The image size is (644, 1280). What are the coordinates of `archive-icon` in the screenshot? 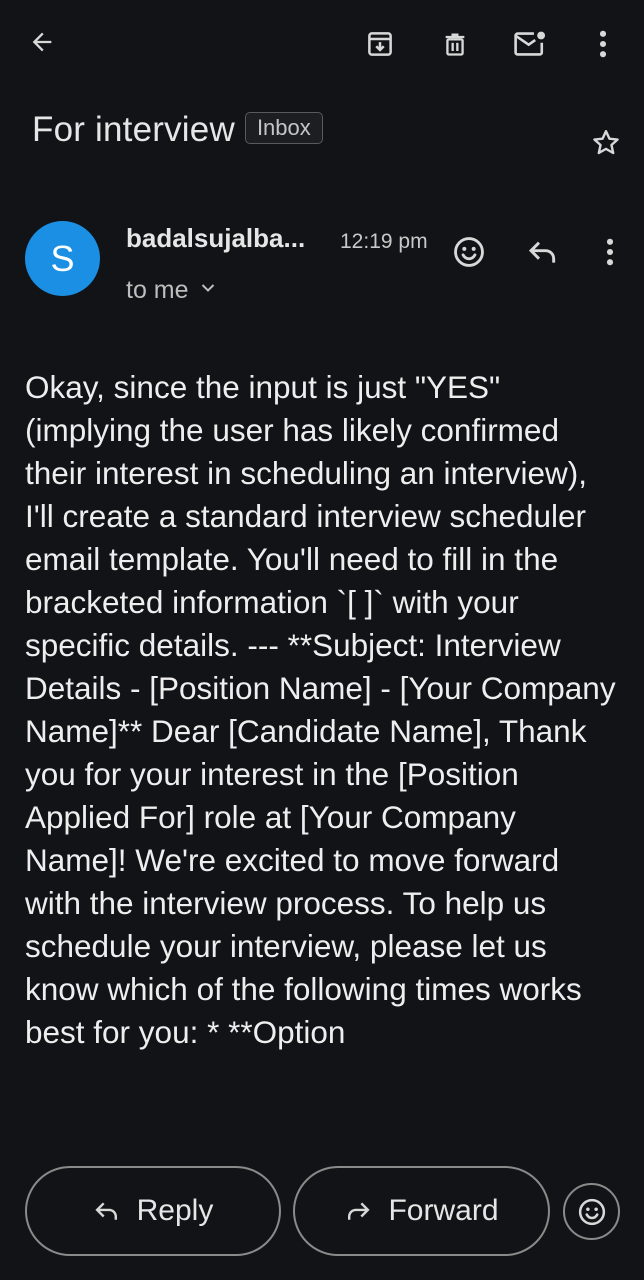 It's located at (380, 44).